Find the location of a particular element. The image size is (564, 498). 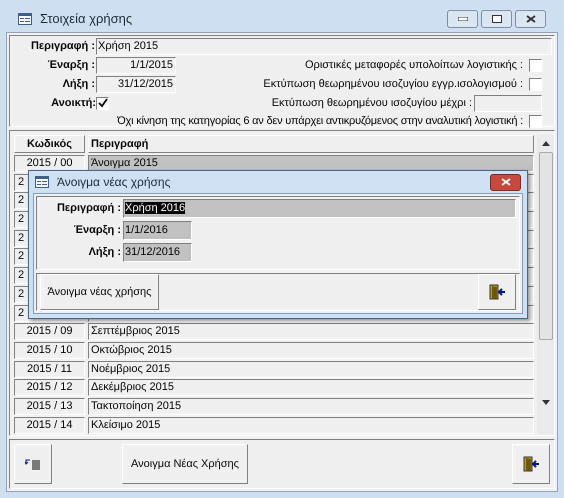

minimize-button is located at coordinates (462, 19).